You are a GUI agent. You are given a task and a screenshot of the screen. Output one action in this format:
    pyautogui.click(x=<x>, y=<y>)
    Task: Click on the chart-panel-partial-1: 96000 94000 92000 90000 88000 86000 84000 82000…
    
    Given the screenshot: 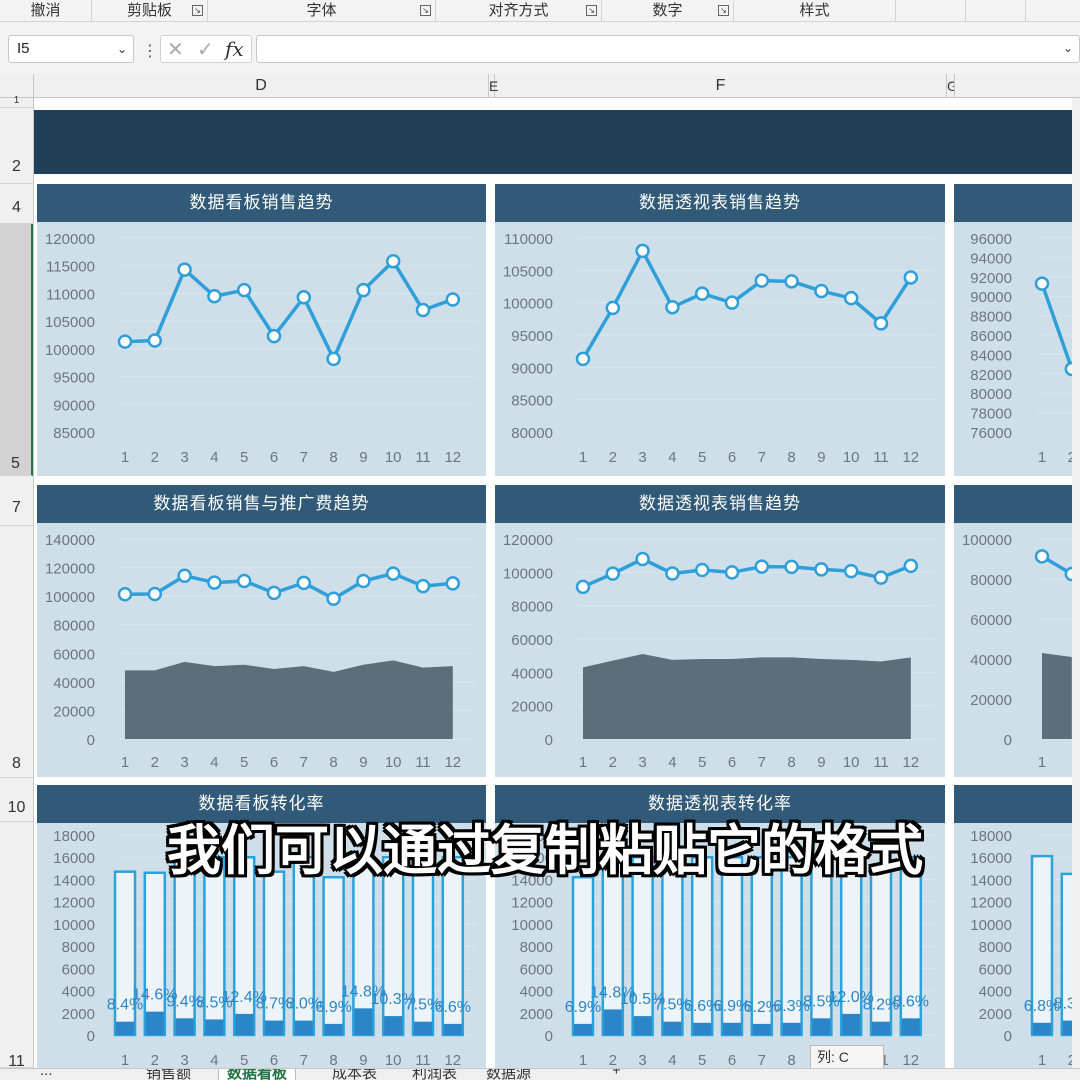 What is the action you would take?
    pyautogui.click(x=1017, y=330)
    